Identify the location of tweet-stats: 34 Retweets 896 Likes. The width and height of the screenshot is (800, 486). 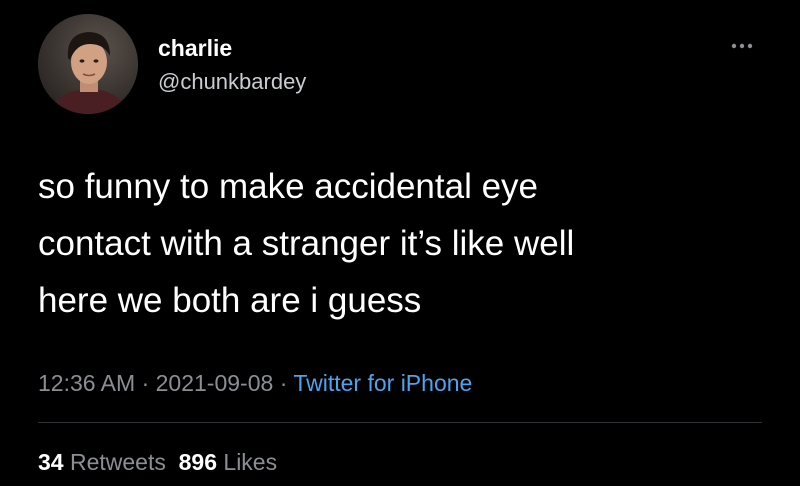
(157, 462).